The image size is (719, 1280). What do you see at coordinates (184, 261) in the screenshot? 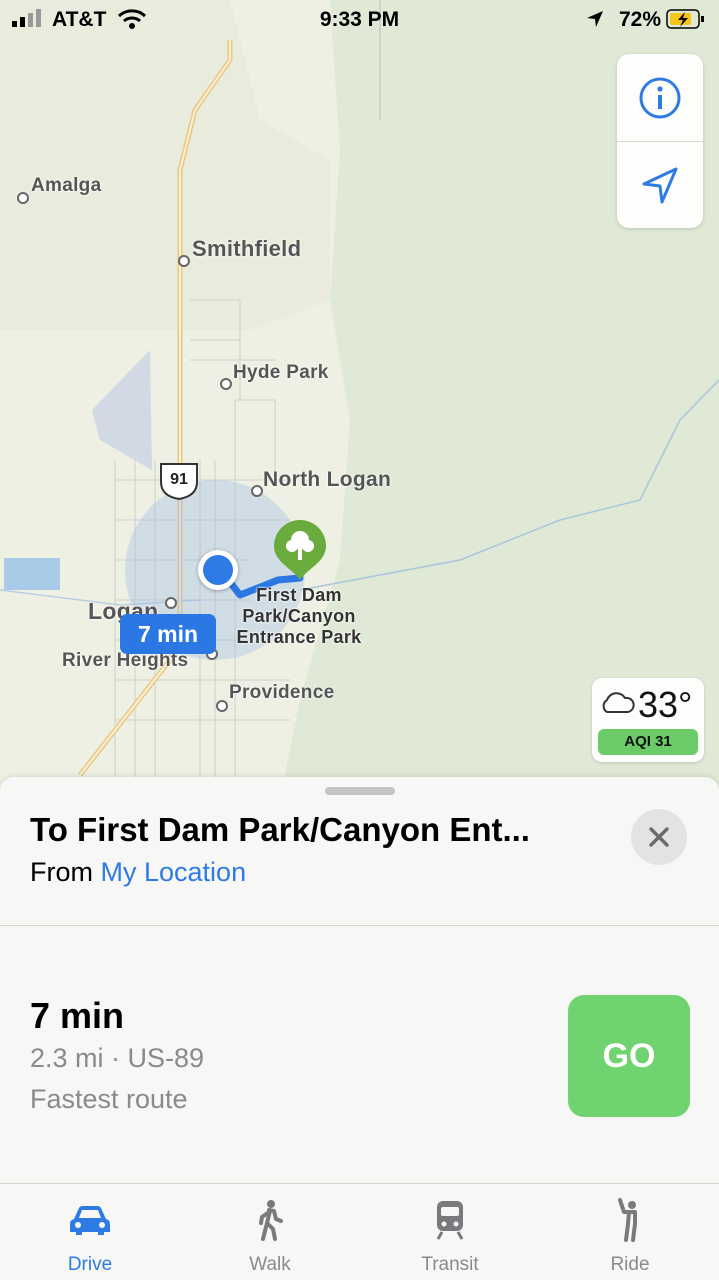
I see `city-dot-smithfield` at bounding box center [184, 261].